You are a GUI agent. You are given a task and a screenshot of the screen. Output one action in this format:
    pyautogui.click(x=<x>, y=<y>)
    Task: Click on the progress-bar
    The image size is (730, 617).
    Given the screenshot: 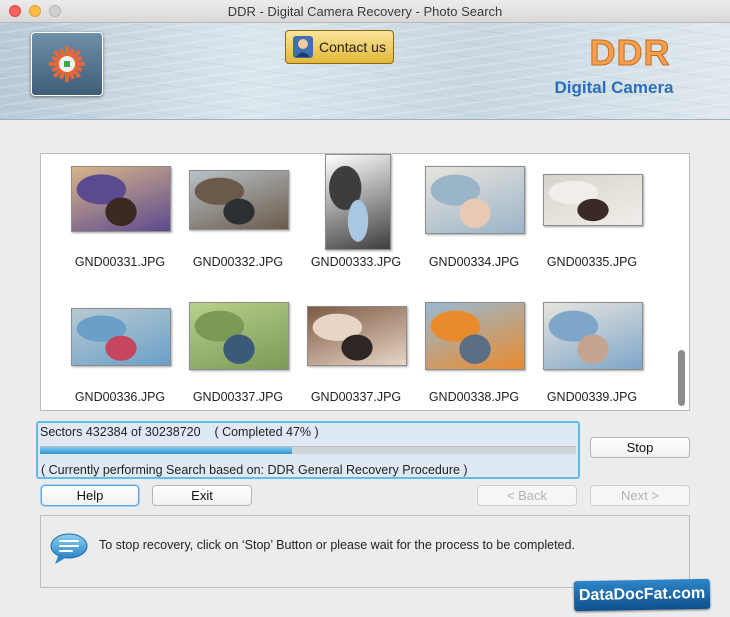 What is the action you would take?
    pyautogui.click(x=308, y=450)
    